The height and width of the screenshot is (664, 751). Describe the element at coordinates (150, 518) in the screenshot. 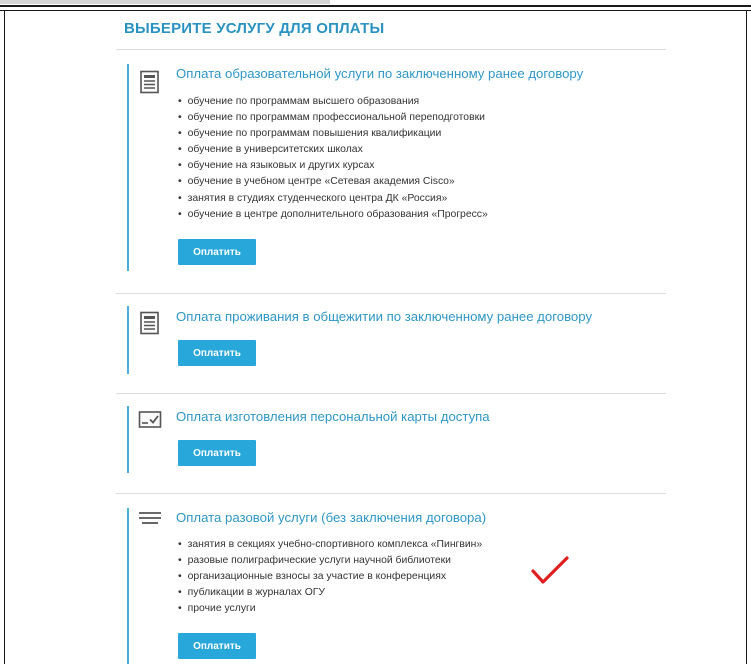

I see `menu-lines-icon` at that location.